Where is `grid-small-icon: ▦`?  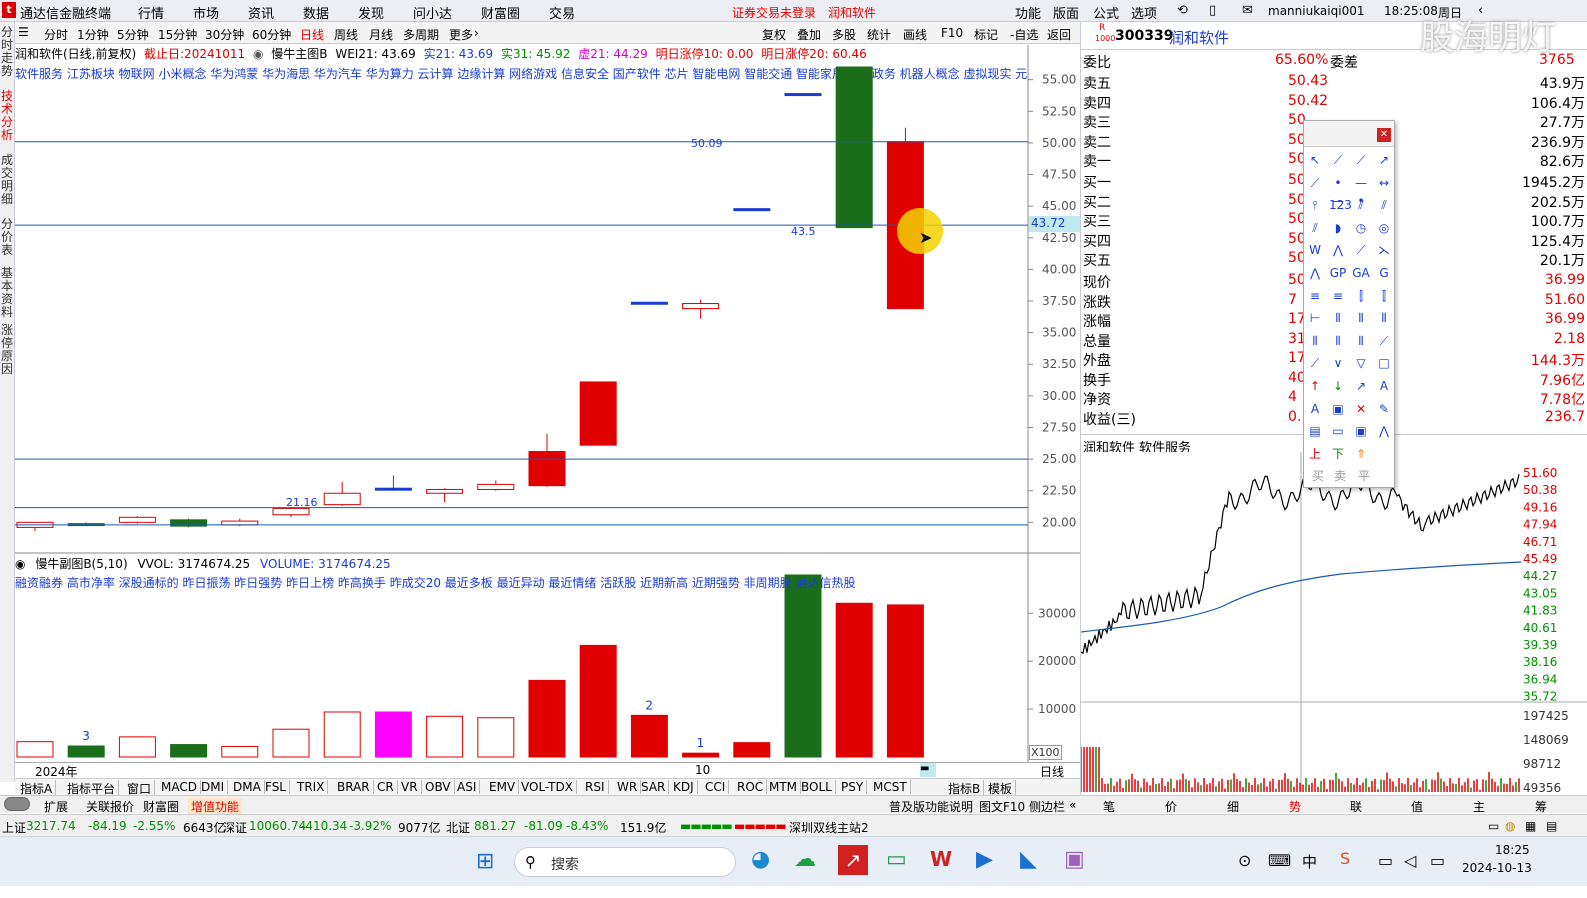 grid-small-icon: ▦ is located at coordinates (1530, 826).